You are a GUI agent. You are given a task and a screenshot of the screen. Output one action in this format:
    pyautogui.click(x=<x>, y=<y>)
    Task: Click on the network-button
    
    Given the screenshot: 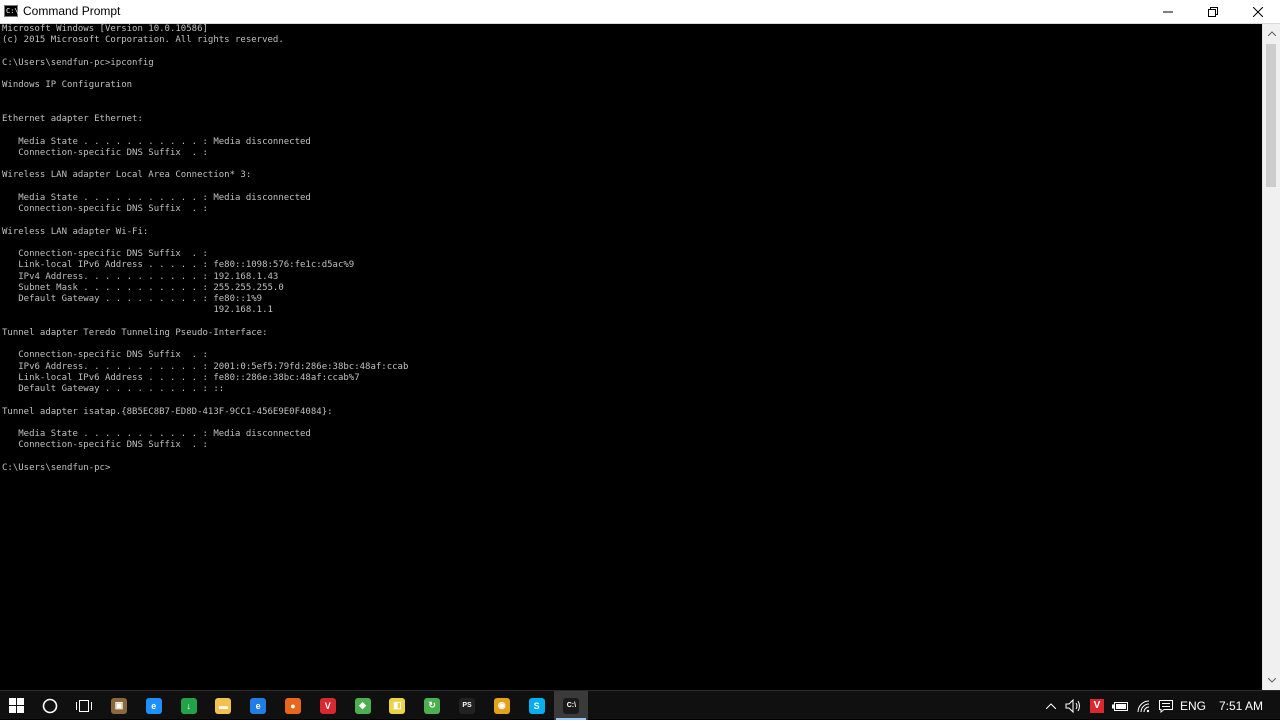 What is the action you would take?
    pyautogui.click(x=1144, y=705)
    